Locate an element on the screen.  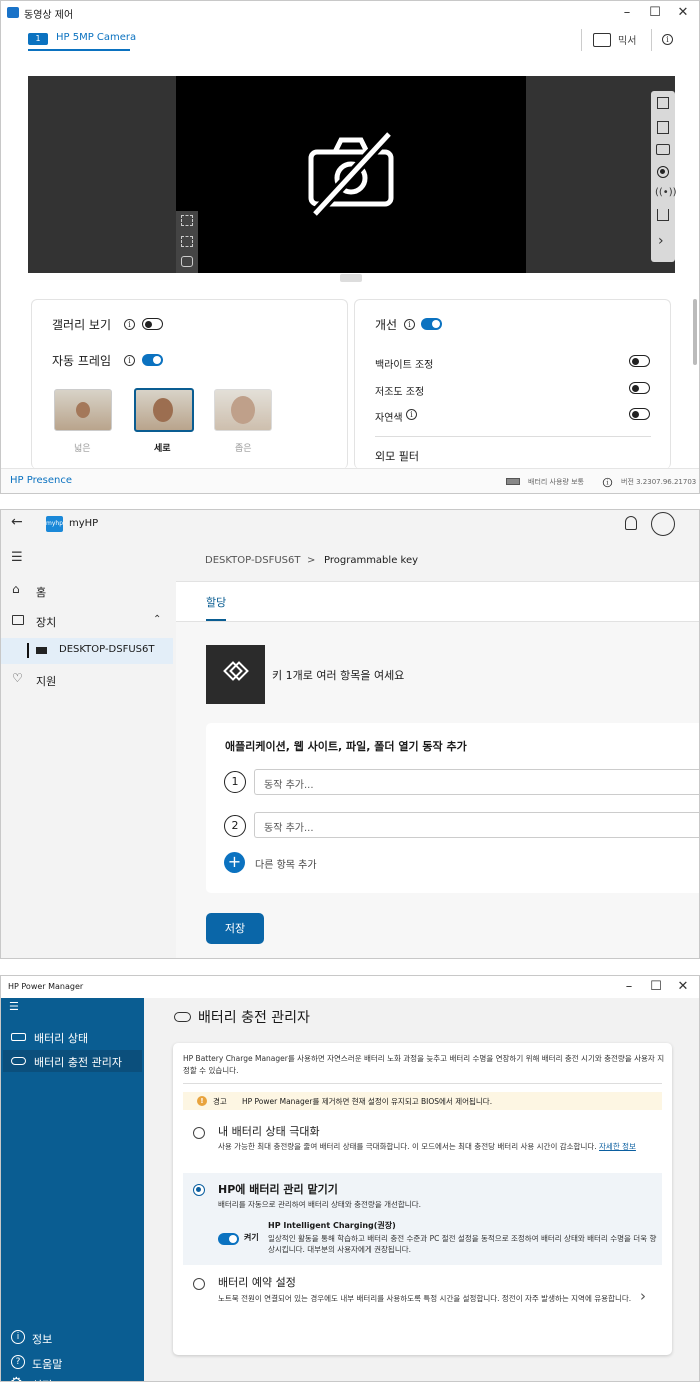
broadcast-icon: ((•)) is located at coordinates (666, 192).